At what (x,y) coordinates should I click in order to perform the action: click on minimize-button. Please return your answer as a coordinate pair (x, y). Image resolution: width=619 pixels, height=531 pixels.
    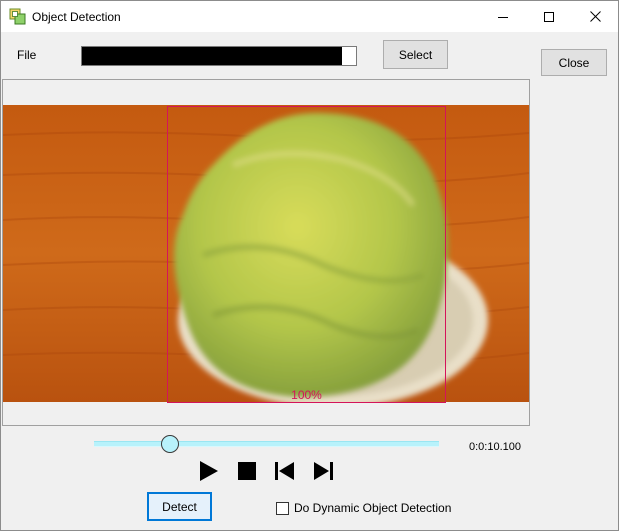
    Looking at the image, I should click on (503, 16).